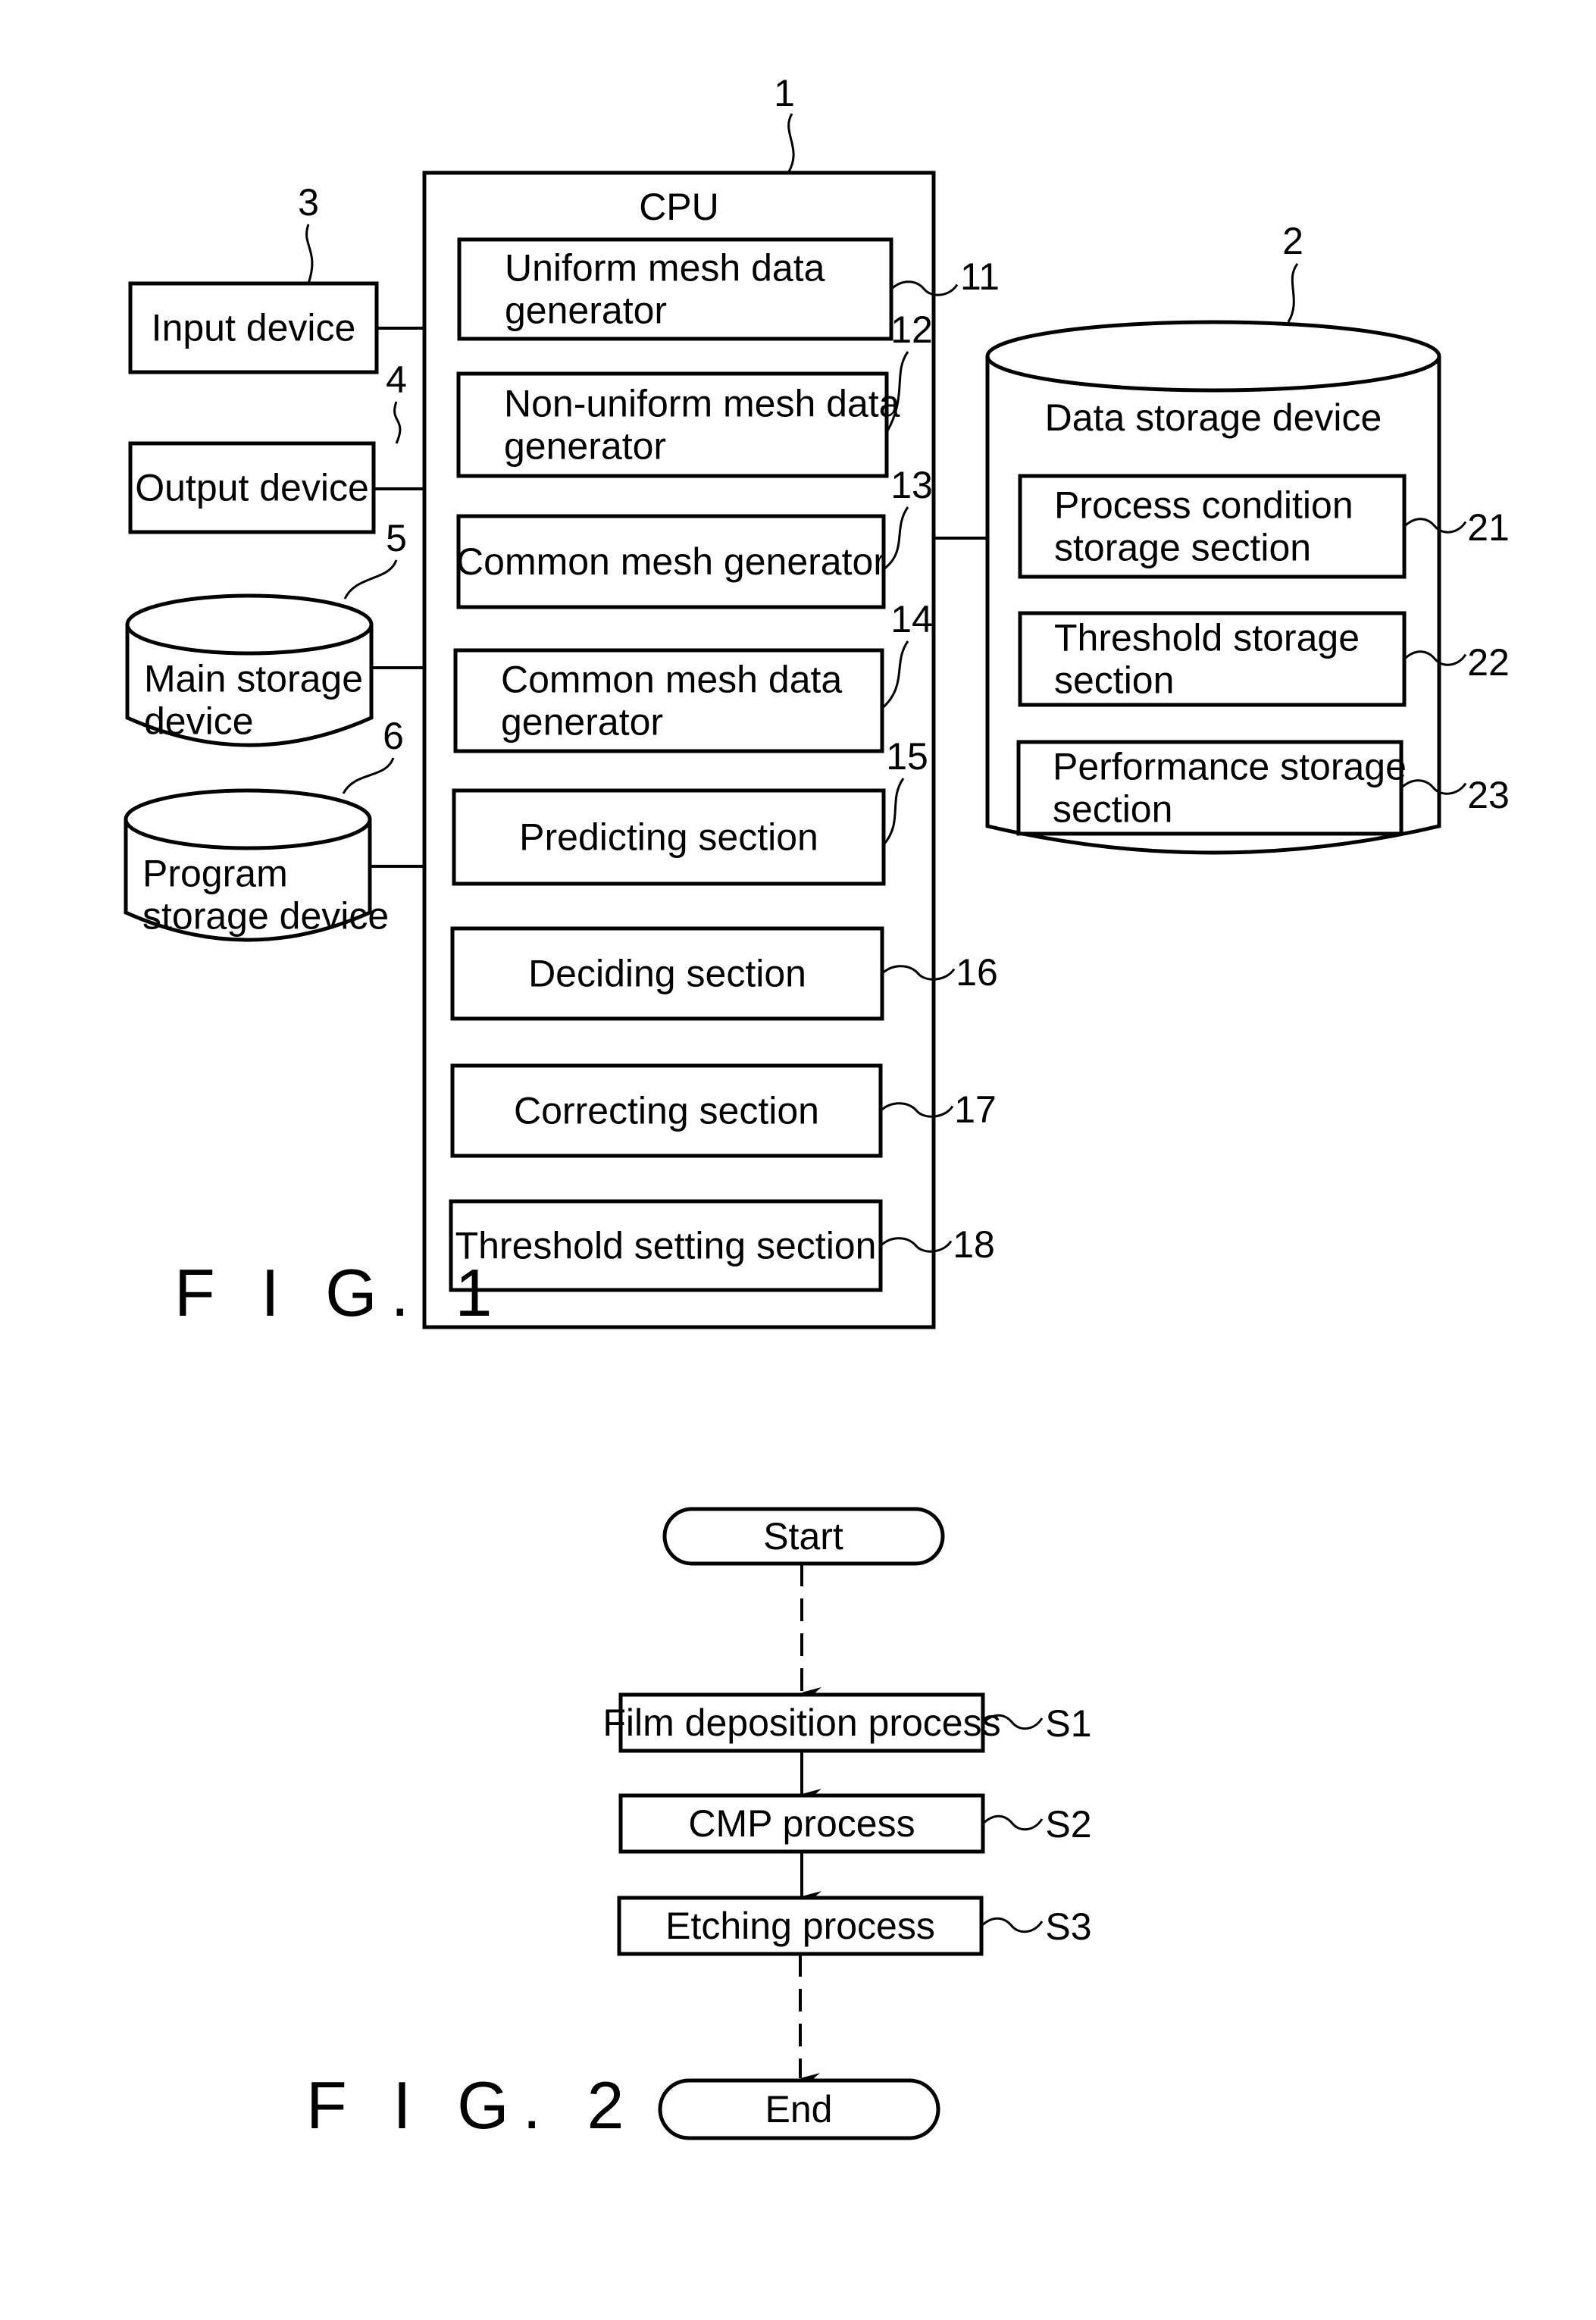 This screenshot has height=2320, width=1596. I want to click on device-label-line: Program, so click(215, 874).